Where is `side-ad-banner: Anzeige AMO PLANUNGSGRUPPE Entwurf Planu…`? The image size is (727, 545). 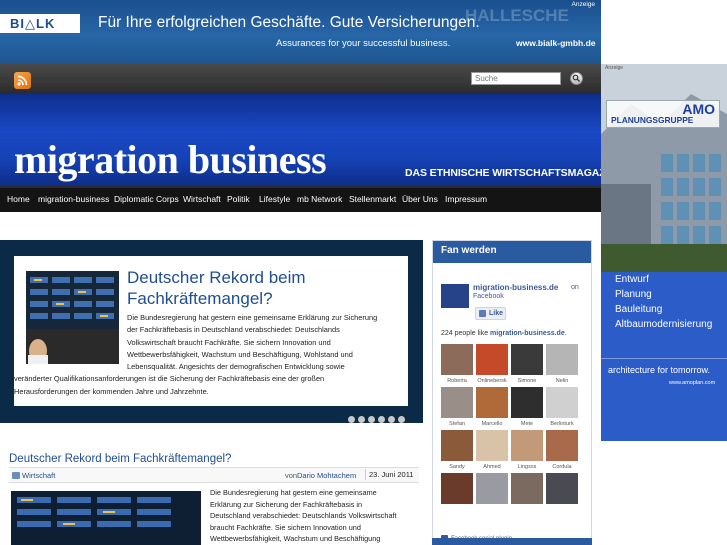 side-ad-banner: Anzeige AMO PLANUNGSGRUPPE Entwurf Planu… is located at coordinates (664, 252).